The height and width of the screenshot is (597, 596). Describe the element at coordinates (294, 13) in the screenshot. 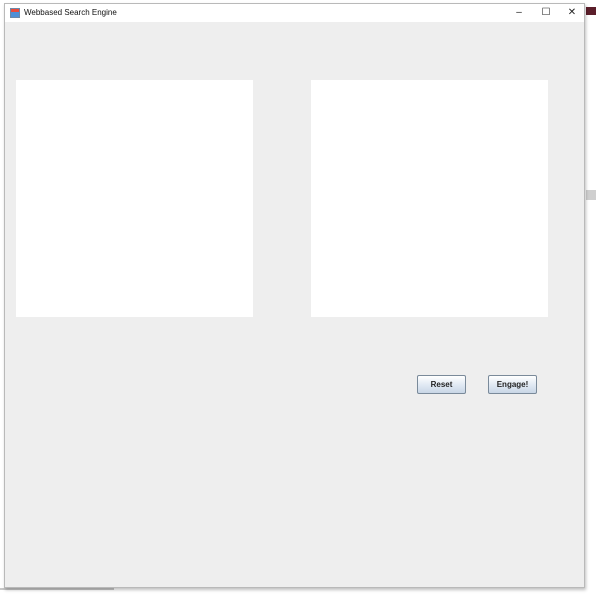

I see `title-bar: Webbased Search Engine – ☐ ✕` at that location.